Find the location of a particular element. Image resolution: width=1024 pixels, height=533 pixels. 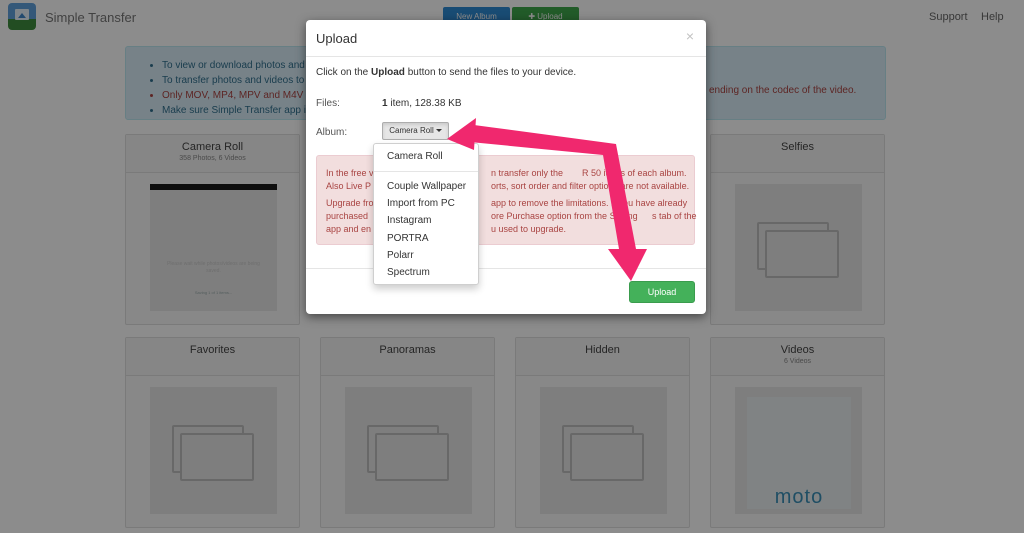

warning-tail: ore Purchase option from the Setting is located at coordinates (564, 216).